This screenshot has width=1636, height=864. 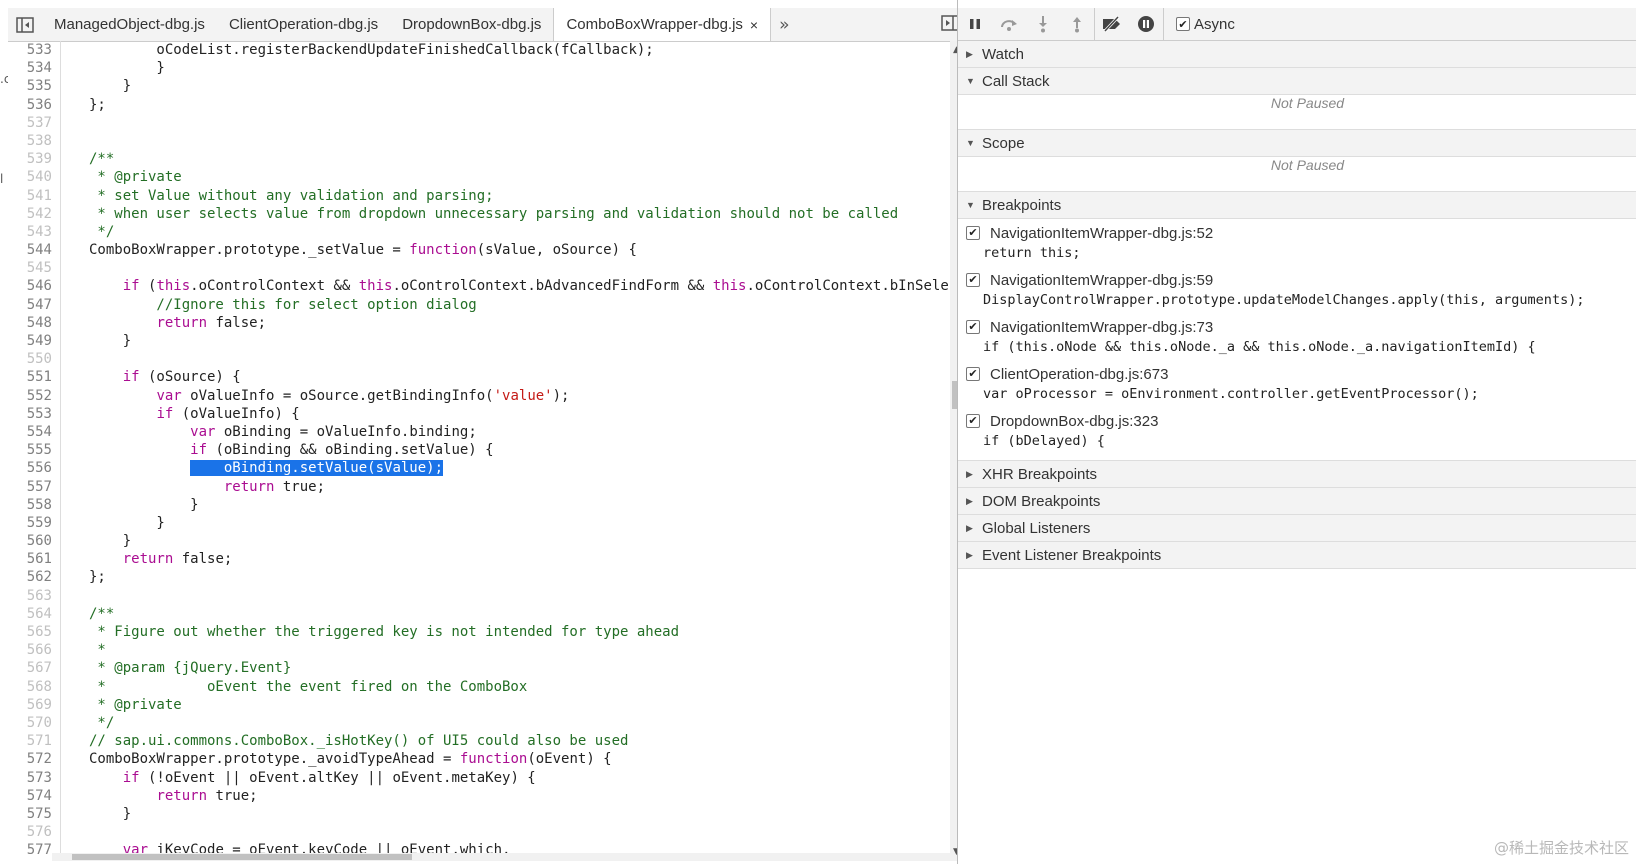 What do you see at coordinates (30, 450) in the screenshot?
I see `line-number: 555` at bounding box center [30, 450].